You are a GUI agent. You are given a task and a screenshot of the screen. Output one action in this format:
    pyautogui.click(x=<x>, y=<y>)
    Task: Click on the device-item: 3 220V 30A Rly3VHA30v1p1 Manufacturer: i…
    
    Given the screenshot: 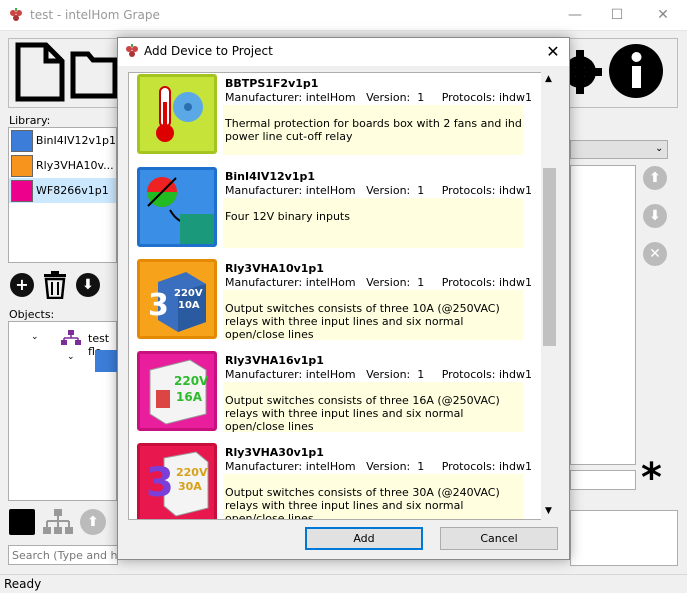 What is the action you would take?
    pyautogui.click(x=334, y=480)
    